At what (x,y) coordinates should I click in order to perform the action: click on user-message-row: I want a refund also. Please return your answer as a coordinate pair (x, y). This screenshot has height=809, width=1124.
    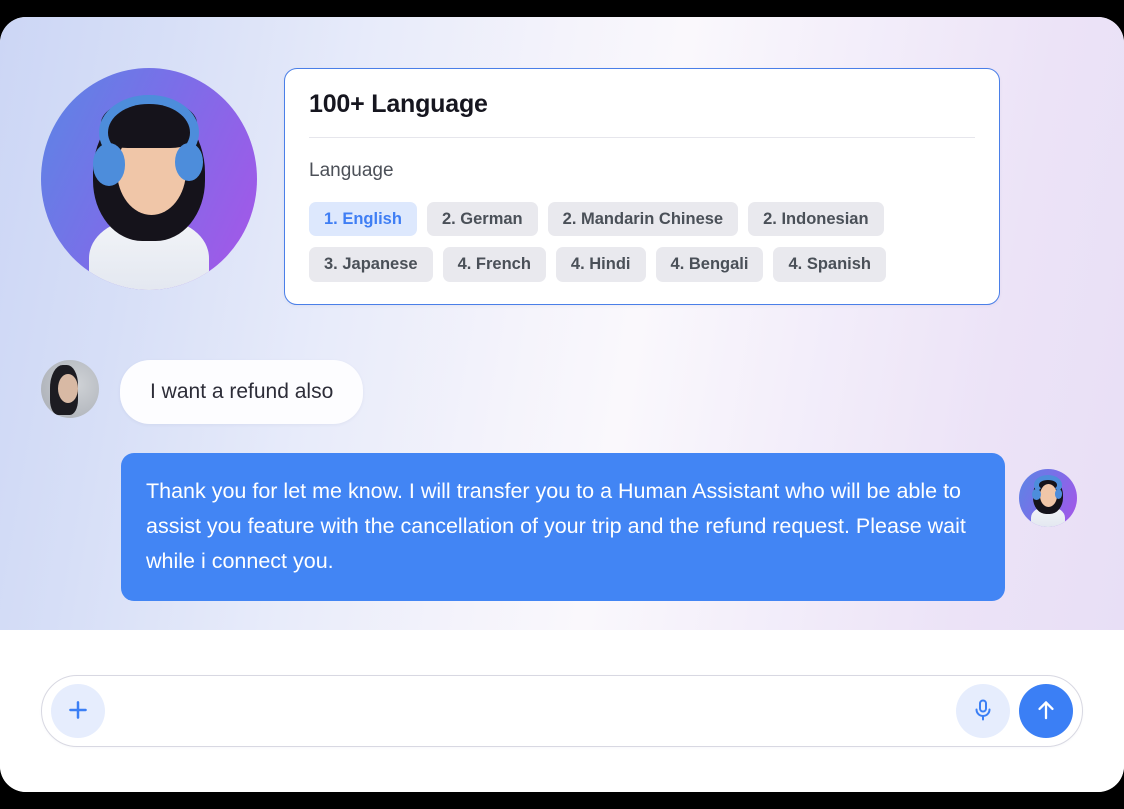
    Looking at the image, I should click on (202, 392).